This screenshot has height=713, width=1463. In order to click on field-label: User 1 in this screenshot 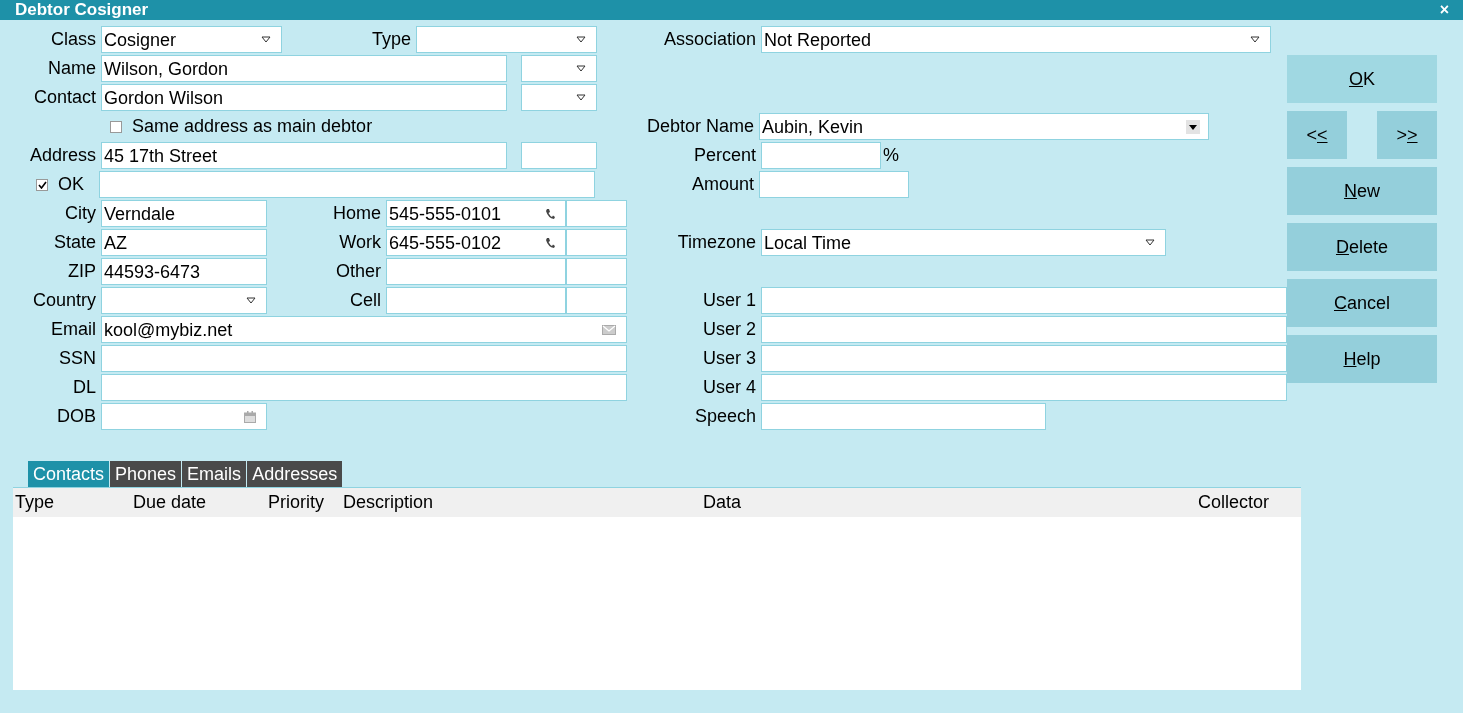, I will do `click(729, 300)`.